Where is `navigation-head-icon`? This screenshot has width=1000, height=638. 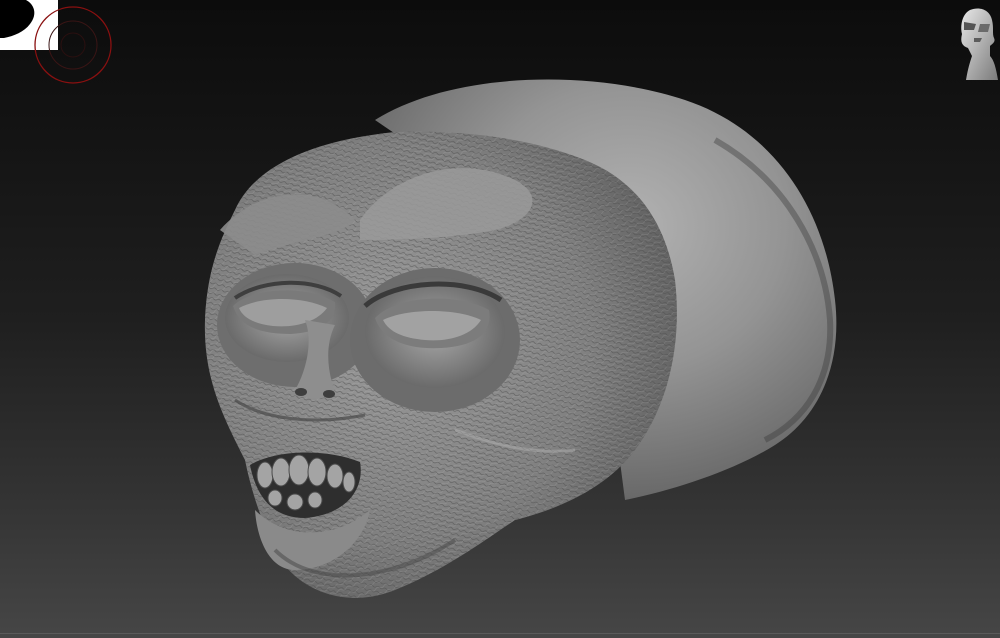
navigation-head-icon is located at coordinates (975, 43).